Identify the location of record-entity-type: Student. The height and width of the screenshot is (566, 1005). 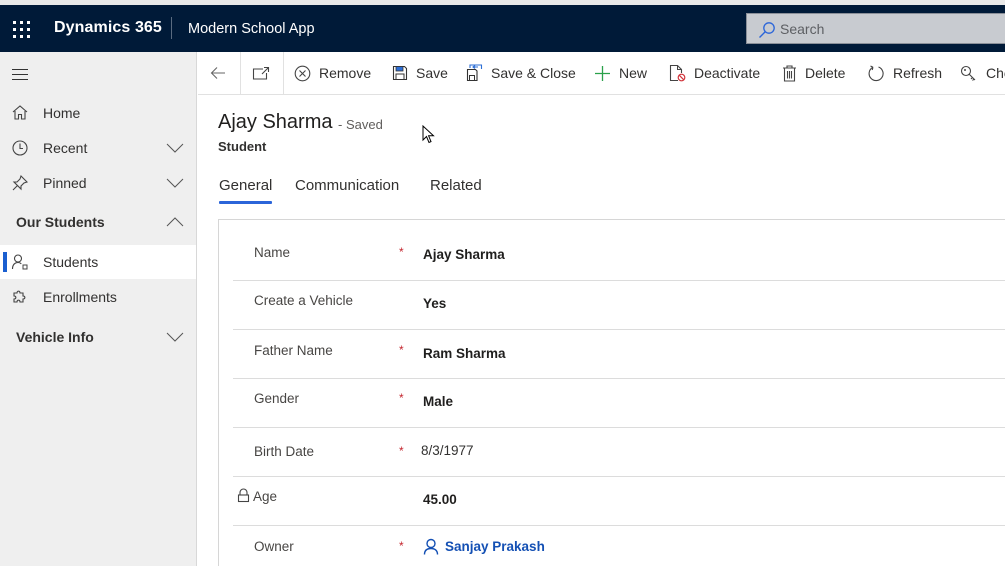
(242, 146).